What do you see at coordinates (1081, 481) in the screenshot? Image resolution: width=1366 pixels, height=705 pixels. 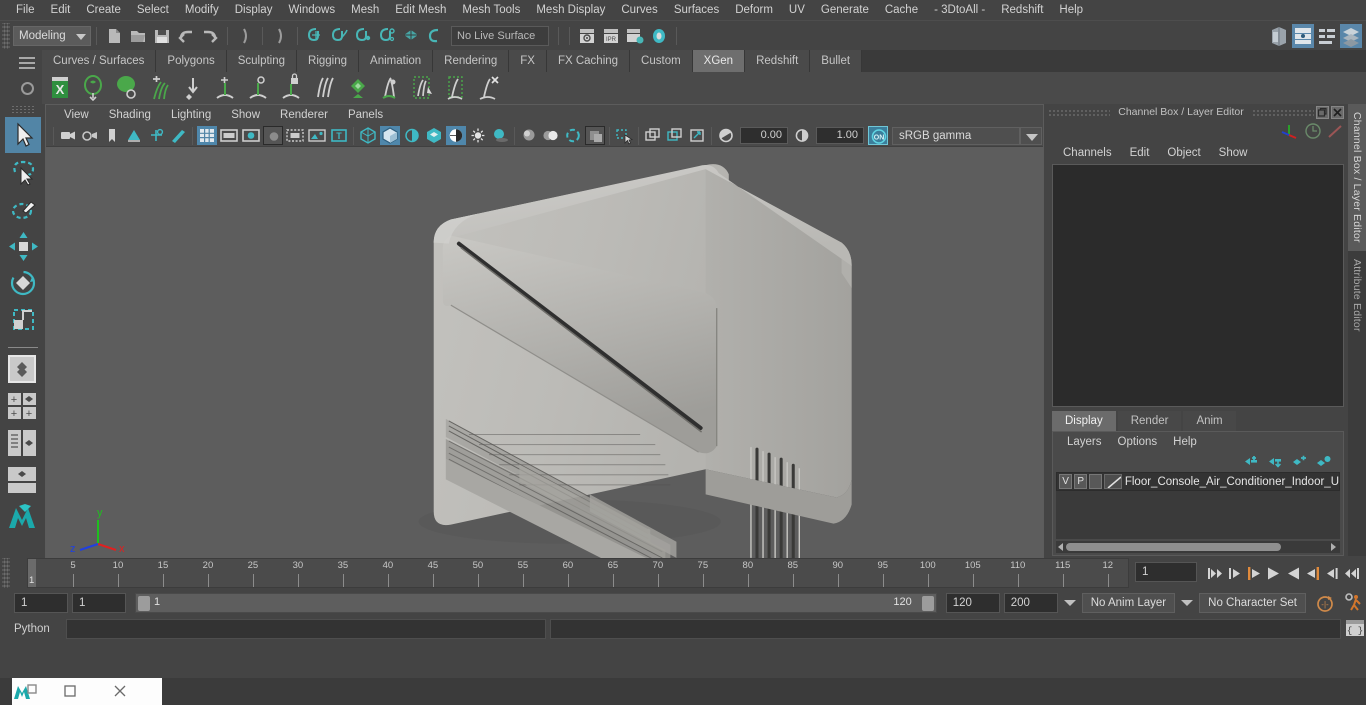 I see `layer-playback-toggle: P` at bounding box center [1081, 481].